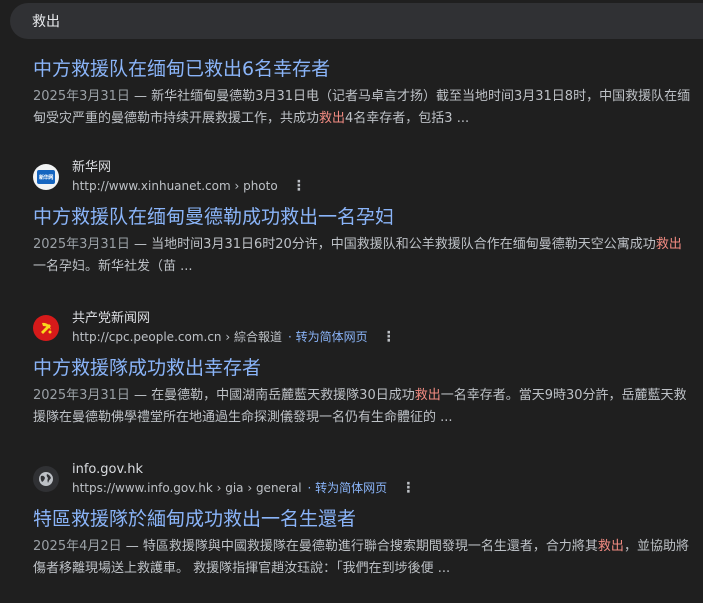 The height and width of the screenshot is (603, 703). Describe the element at coordinates (177, 337) in the screenshot. I see `site-url: http://cpc.people.com.cn › 綜合報道` at that location.